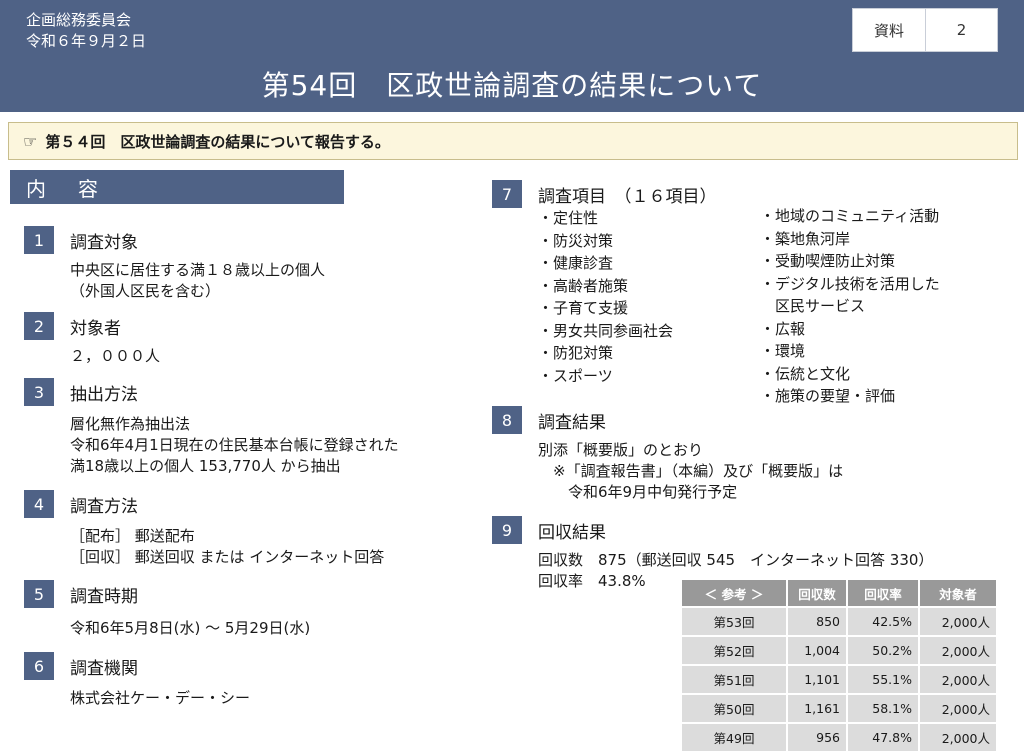 The width and height of the screenshot is (1024, 754). What do you see at coordinates (197, 281) in the screenshot?
I see `item-survey-target-body: 中央区に居住する満１８歳以上の個人 （外国人区民を含む）` at bounding box center [197, 281].